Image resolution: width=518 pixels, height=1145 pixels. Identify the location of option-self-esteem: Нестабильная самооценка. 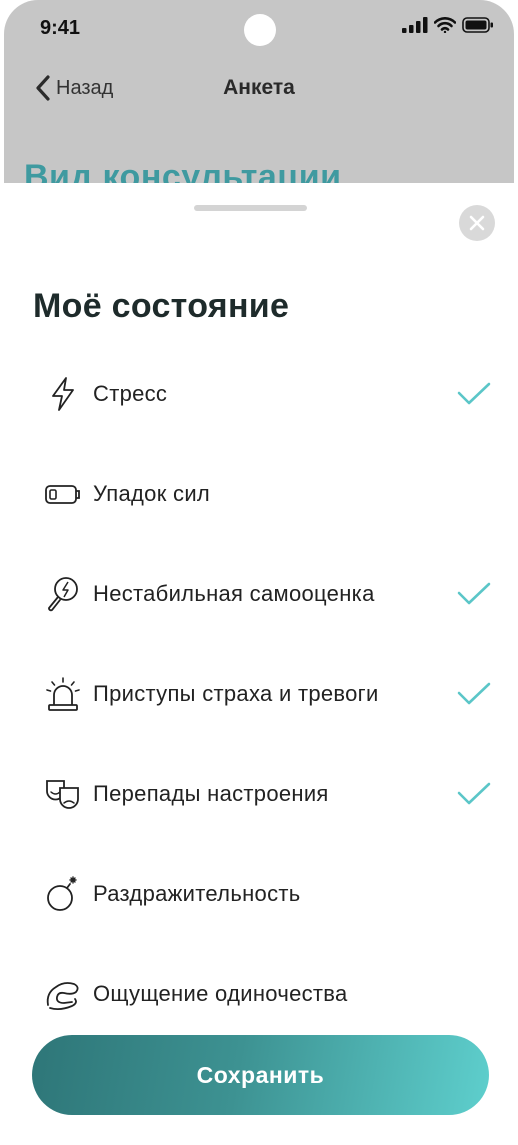
(259, 593).